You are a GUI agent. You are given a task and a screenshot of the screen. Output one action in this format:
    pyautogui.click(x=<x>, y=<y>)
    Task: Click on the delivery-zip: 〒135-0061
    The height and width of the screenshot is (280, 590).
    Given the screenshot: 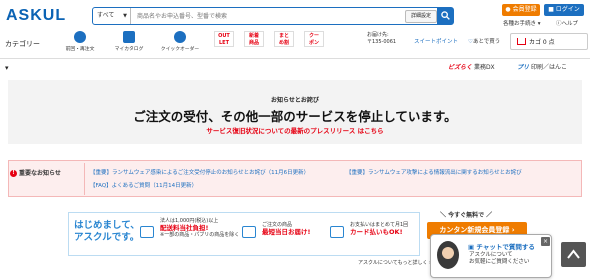 What is the action you would take?
    pyautogui.click(x=382, y=42)
    